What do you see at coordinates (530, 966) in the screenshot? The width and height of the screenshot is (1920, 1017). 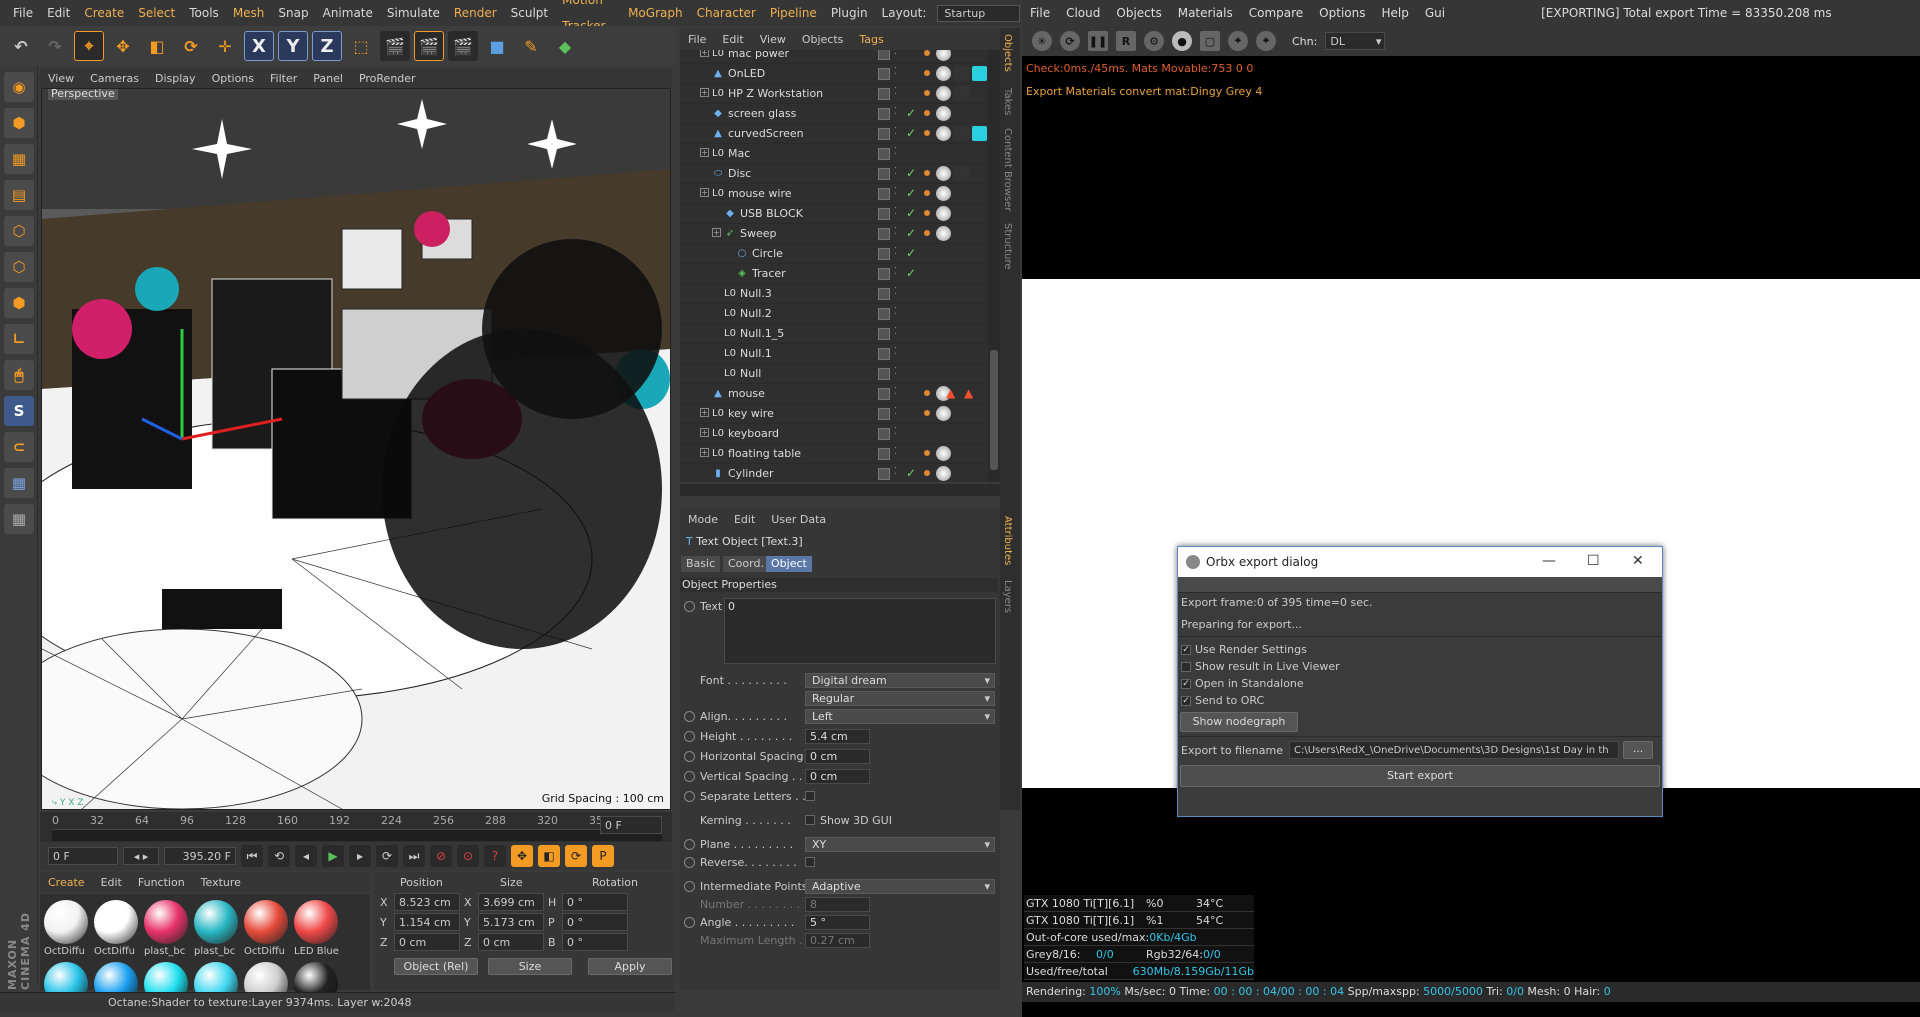 I see `size-mode-select: Size` at bounding box center [530, 966].